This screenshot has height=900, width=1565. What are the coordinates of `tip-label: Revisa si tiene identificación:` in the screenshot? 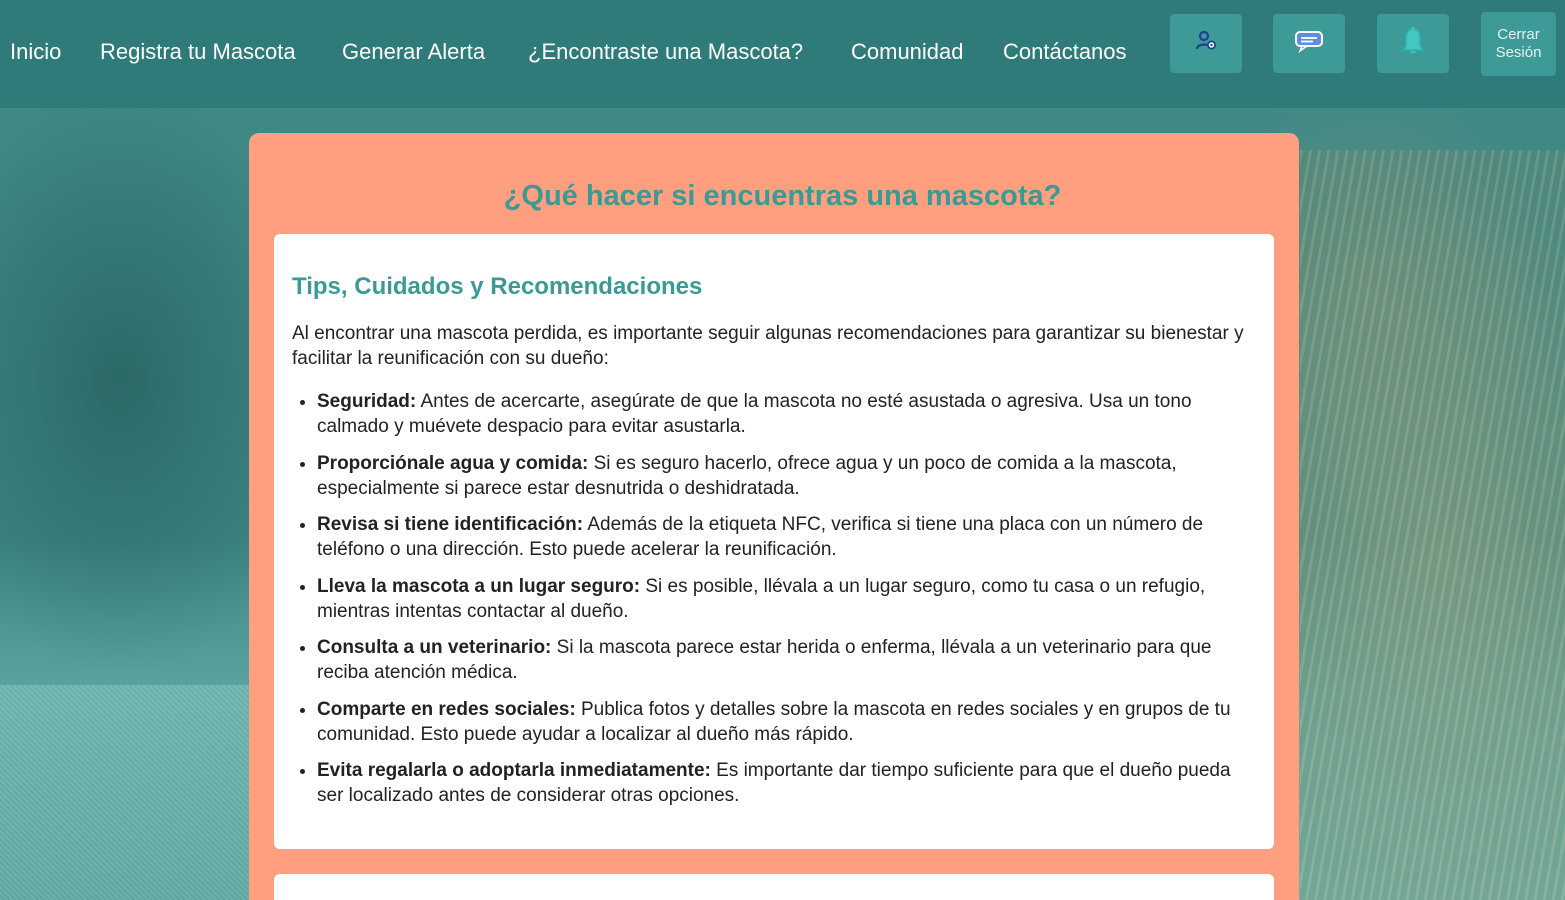 It's located at (450, 524).